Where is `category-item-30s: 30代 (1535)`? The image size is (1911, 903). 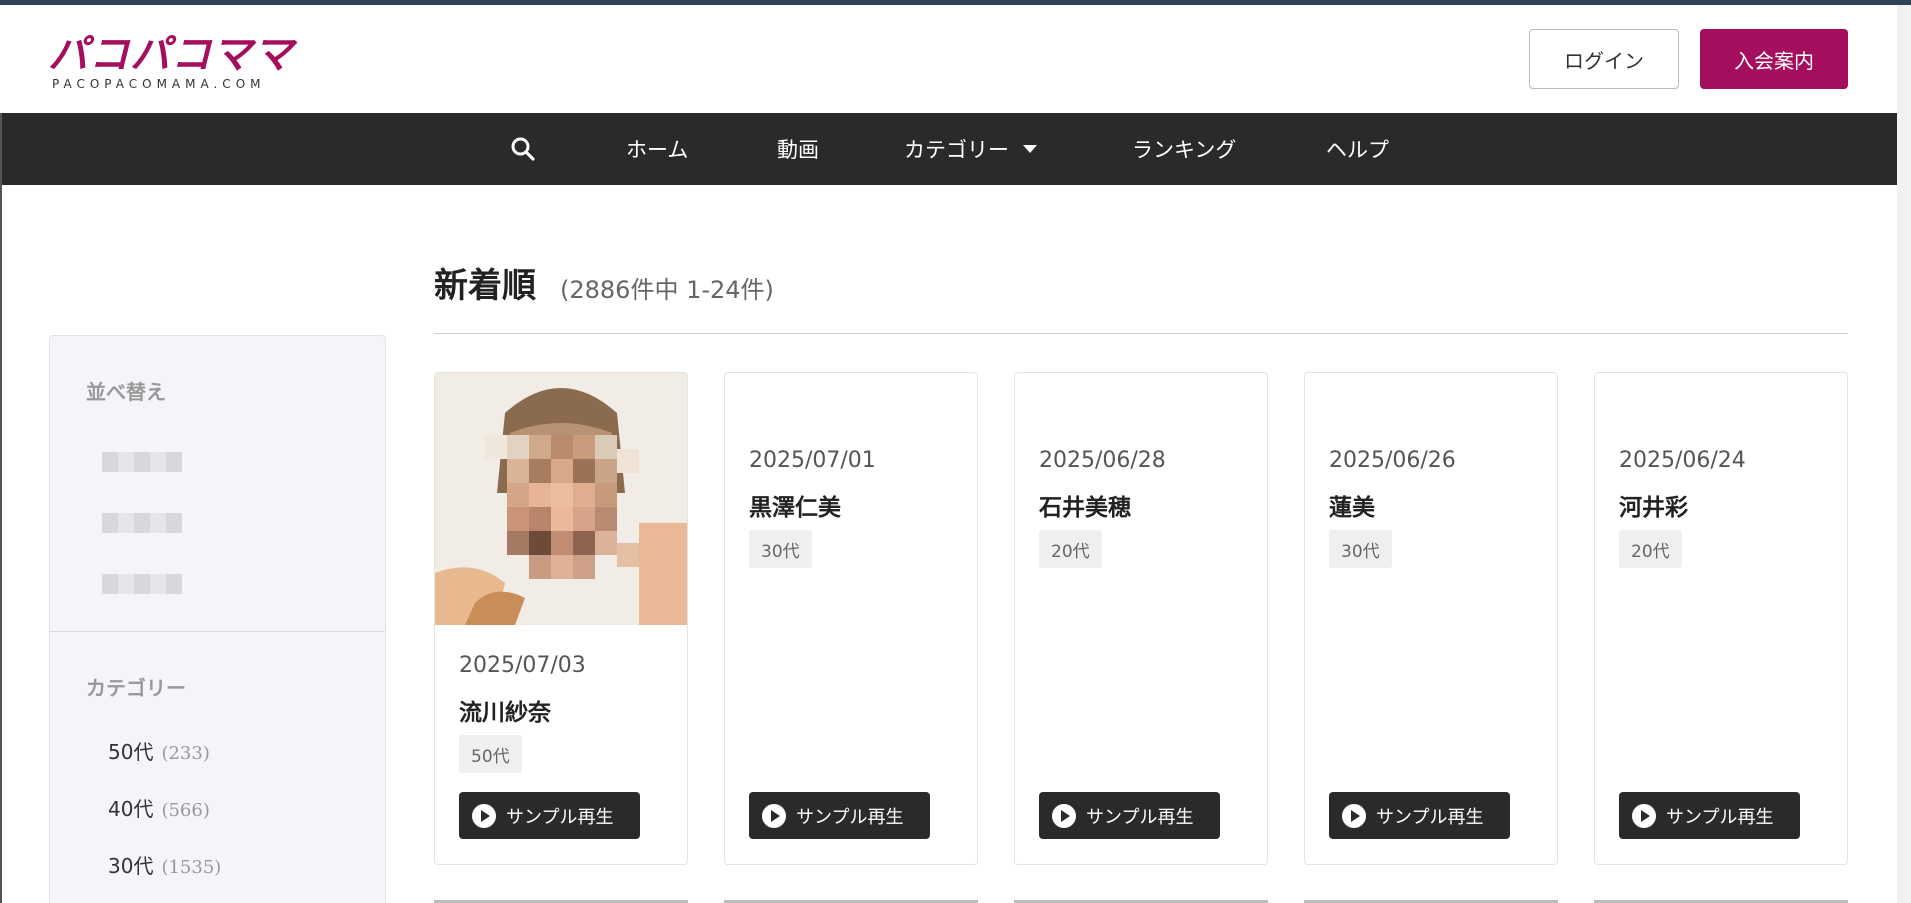
category-item-30s: 30代 (1535) is located at coordinates (164, 864).